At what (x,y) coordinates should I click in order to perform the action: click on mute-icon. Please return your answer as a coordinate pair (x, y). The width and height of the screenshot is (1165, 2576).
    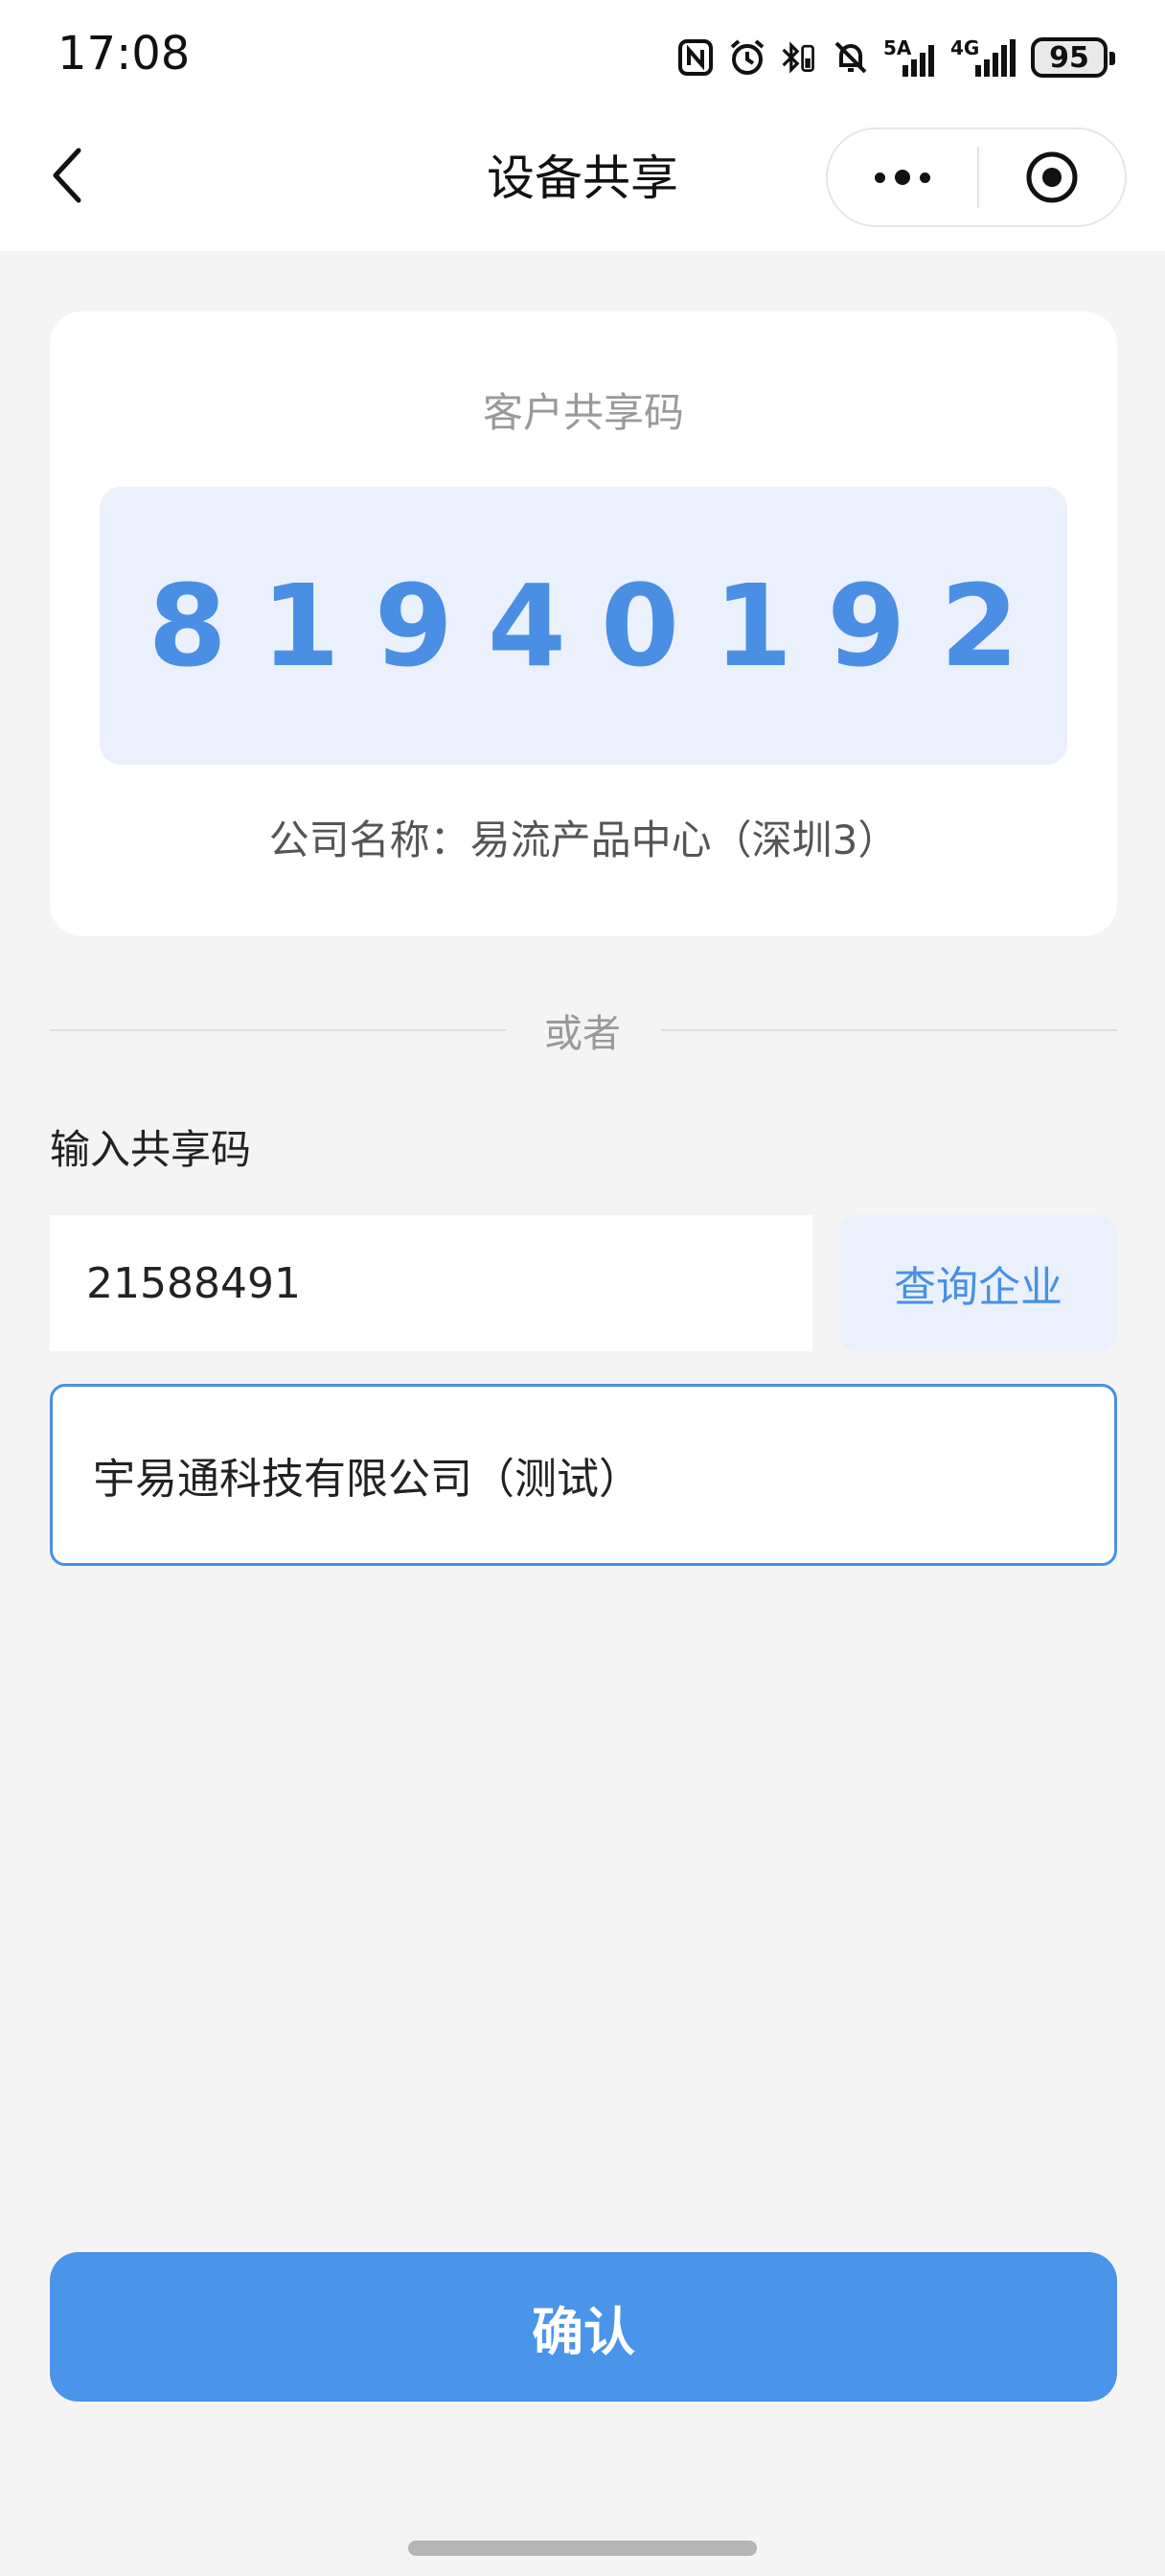
    Looking at the image, I should click on (851, 57).